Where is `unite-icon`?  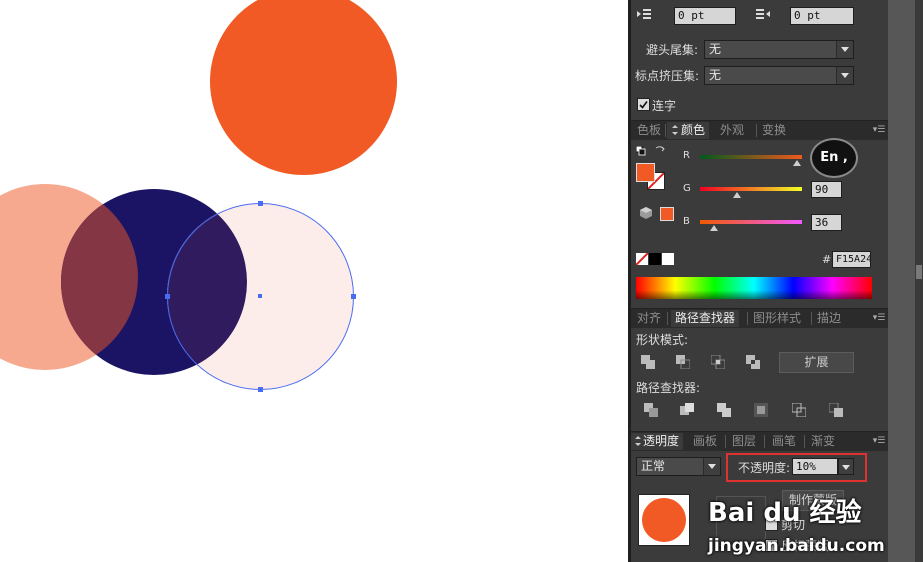 unite-icon is located at coordinates (648, 362).